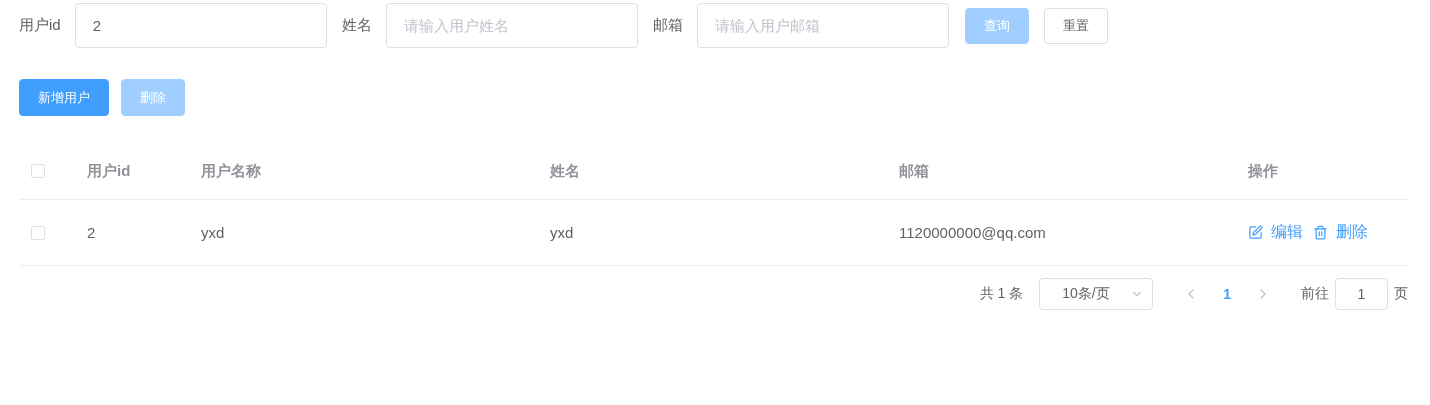  Describe the element at coordinates (231, 171) in the screenshot. I see `column-header: 用户名称` at that location.